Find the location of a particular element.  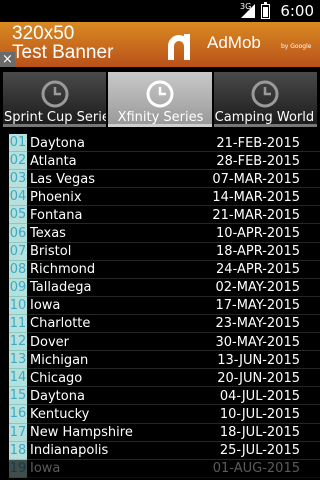

race-number: 16 is located at coordinates (18, 414).